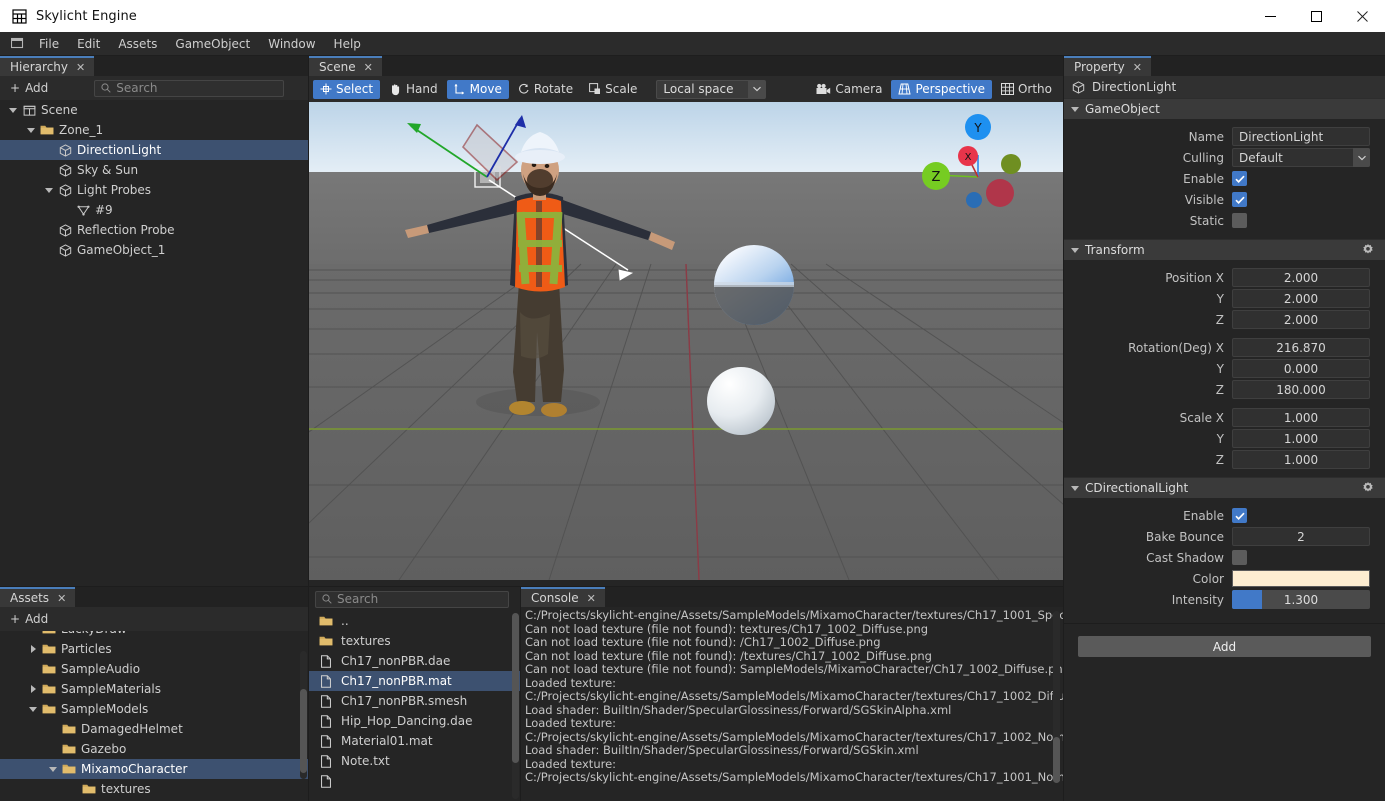  I want to click on maximize-button, so click(1316, 16).